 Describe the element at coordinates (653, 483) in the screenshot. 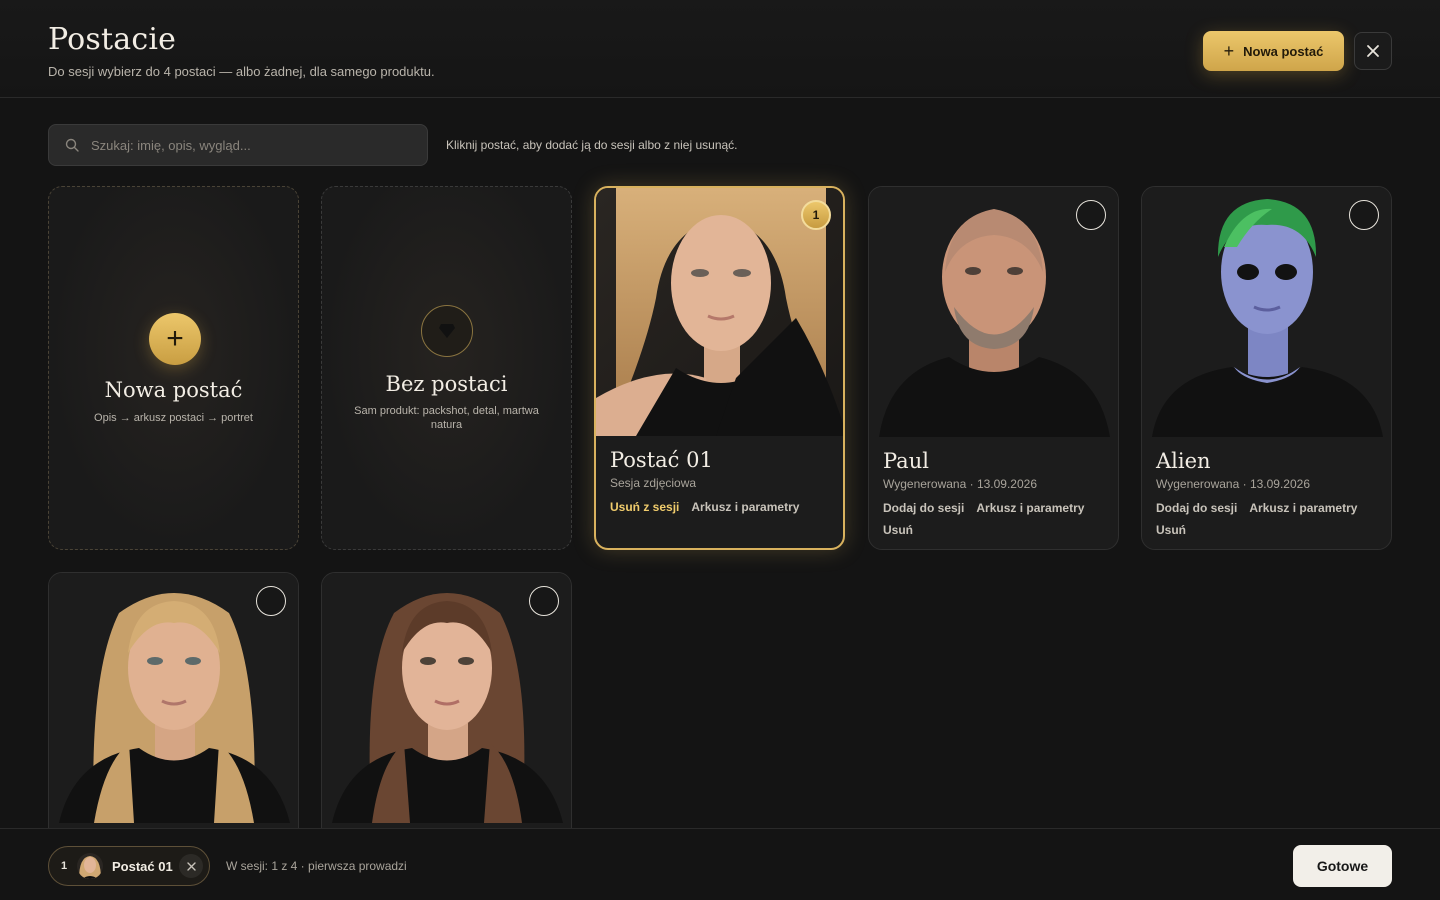

I see `character-subtitle: Sesja zdjęciowa` at that location.